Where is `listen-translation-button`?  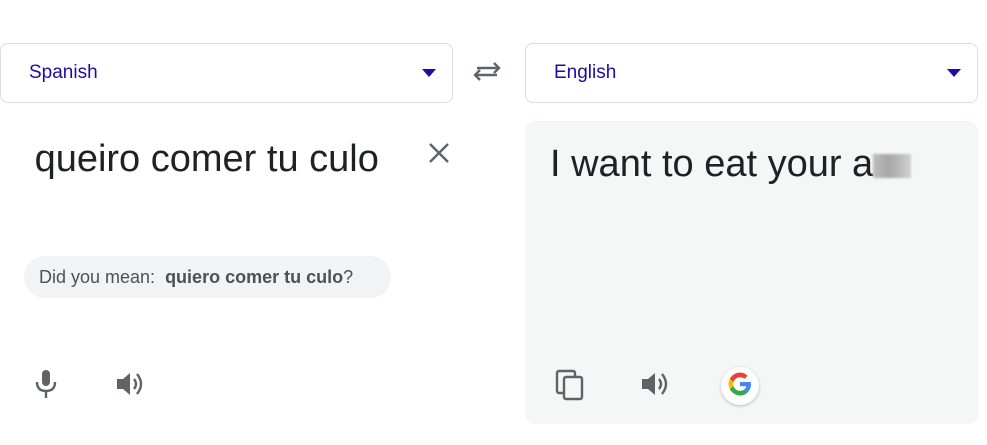
listen-translation-button is located at coordinates (655, 386).